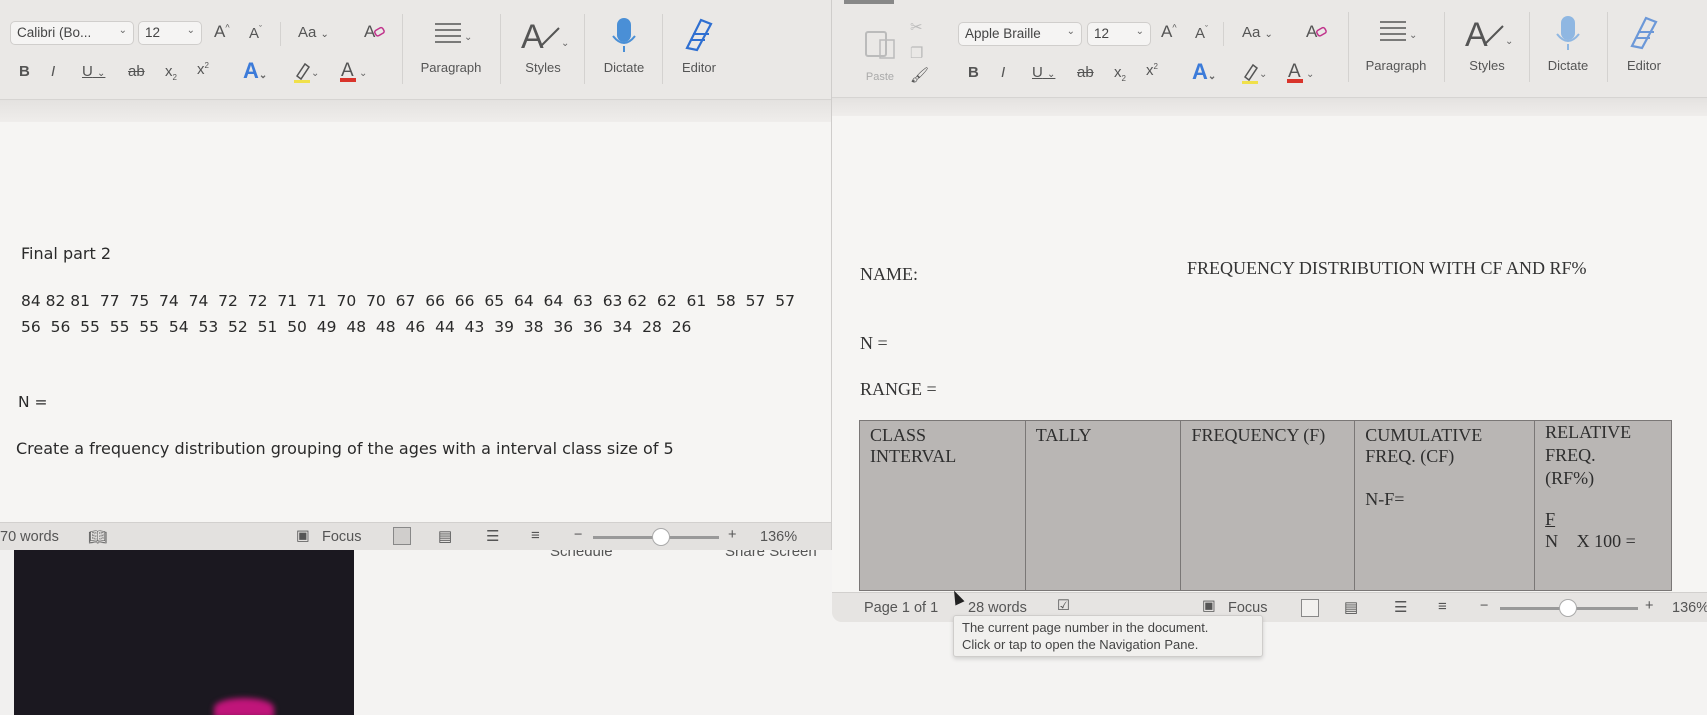 This screenshot has height=715, width=1707. I want to click on cut-icon: ✂, so click(916, 27).